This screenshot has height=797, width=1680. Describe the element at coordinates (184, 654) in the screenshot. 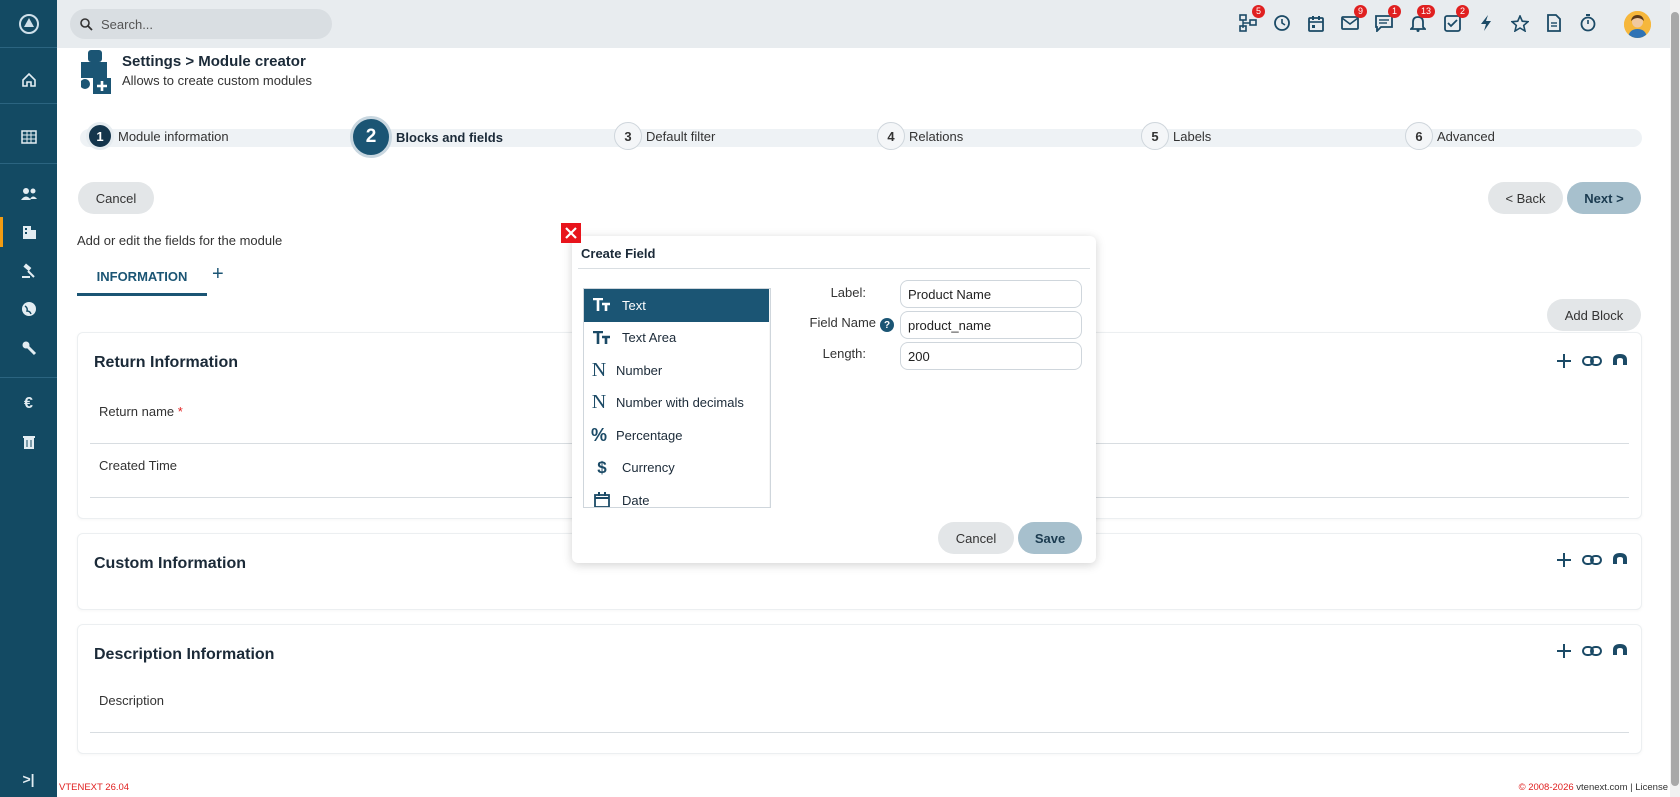

I see `block-title: Description Information` at that location.